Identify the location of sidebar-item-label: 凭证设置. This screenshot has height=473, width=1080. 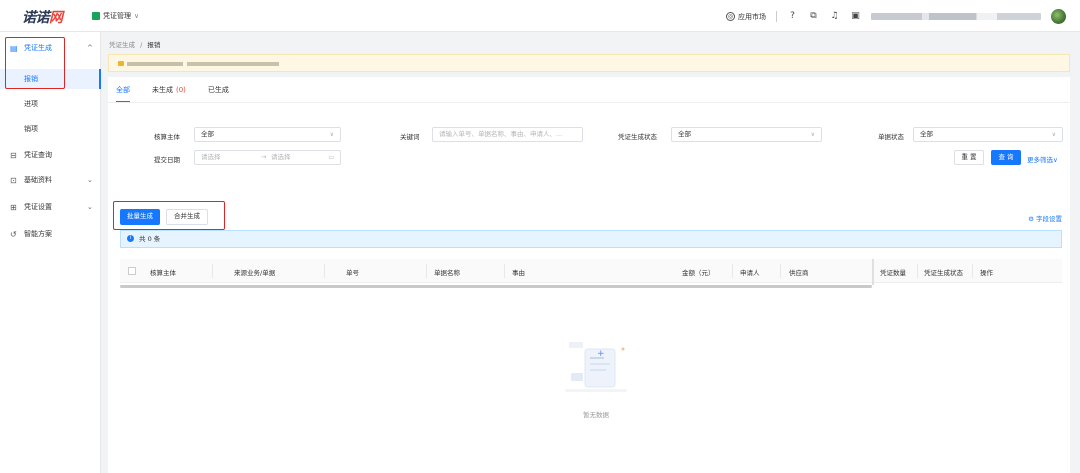
(38, 207).